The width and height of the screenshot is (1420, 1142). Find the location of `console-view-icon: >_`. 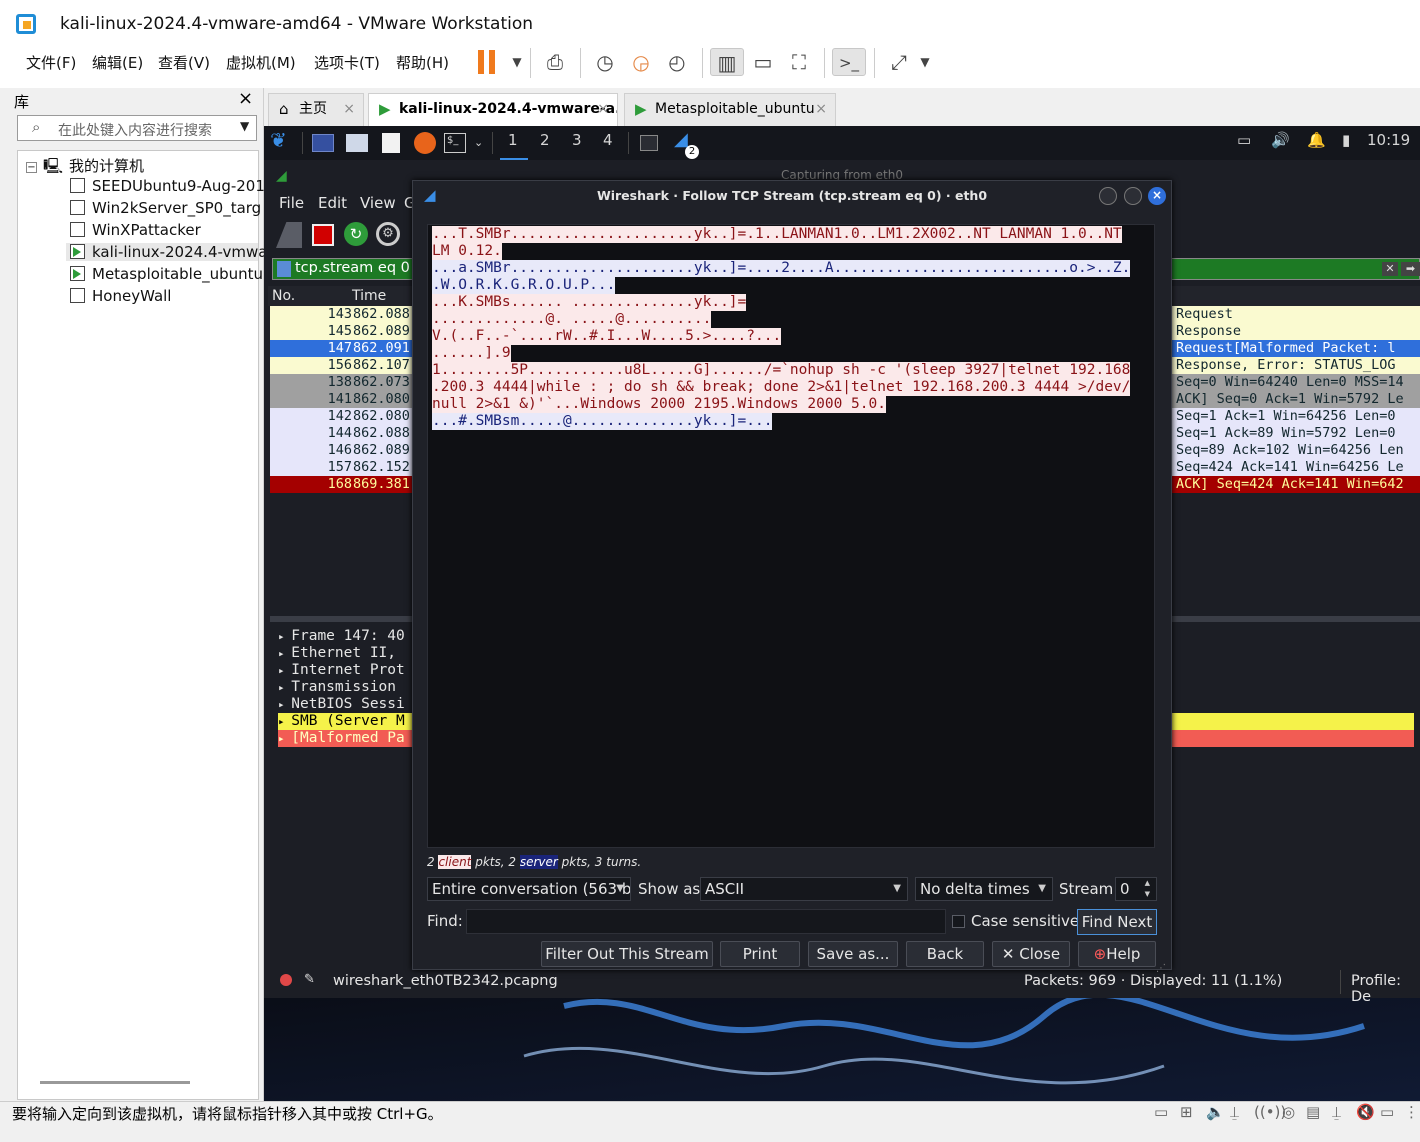

console-view-icon: >_ is located at coordinates (849, 62).